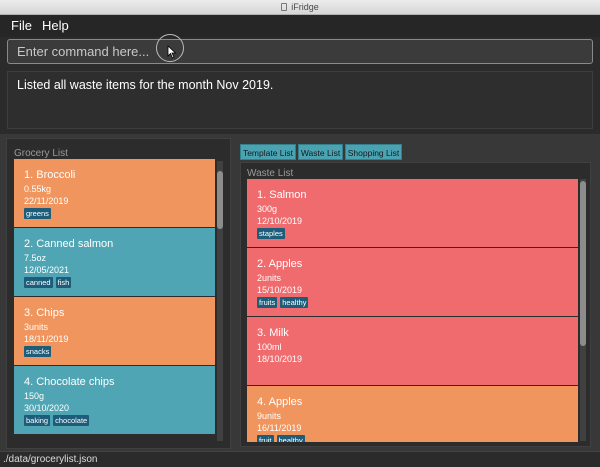 Image resolution: width=600 pixels, height=467 pixels. Describe the element at coordinates (412, 414) in the screenshot. I see `list-item: 4. Apples 9units 16/11/2019 fruit healthy` at that location.